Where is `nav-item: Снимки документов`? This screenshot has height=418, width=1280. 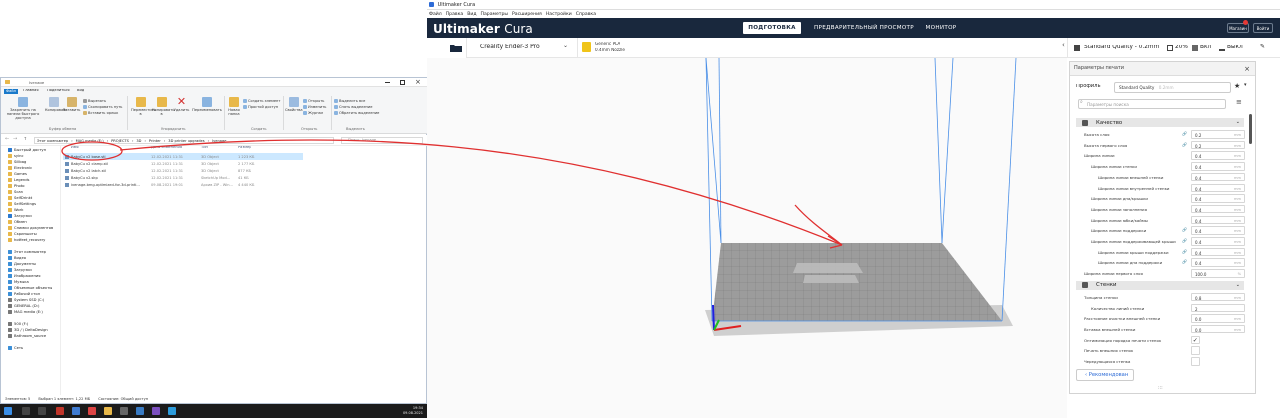 nav-item: Снимки документов is located at coordinates (30, 228).